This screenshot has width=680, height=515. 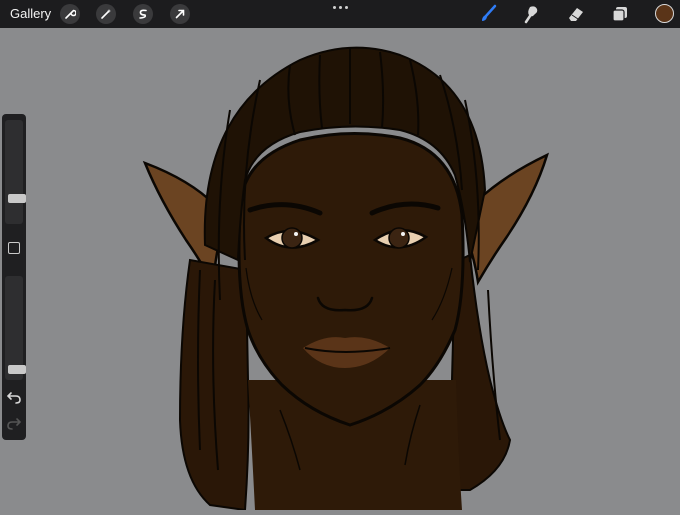 What do you see at coordinates (180, 14) in the screenshot?
I see `transform-arrow-icon` at bounding box center [180, 14].